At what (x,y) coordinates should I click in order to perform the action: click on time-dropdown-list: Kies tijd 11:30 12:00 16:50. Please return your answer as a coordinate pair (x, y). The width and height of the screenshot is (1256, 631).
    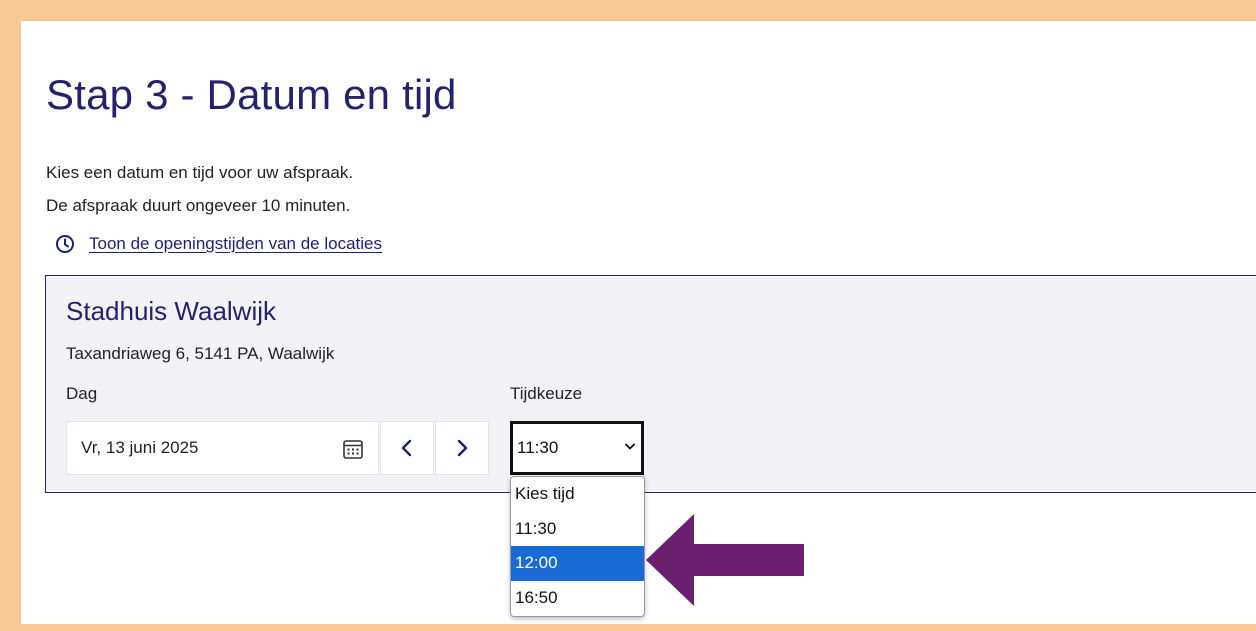
    Looking at the image, I should click on (577, 546).